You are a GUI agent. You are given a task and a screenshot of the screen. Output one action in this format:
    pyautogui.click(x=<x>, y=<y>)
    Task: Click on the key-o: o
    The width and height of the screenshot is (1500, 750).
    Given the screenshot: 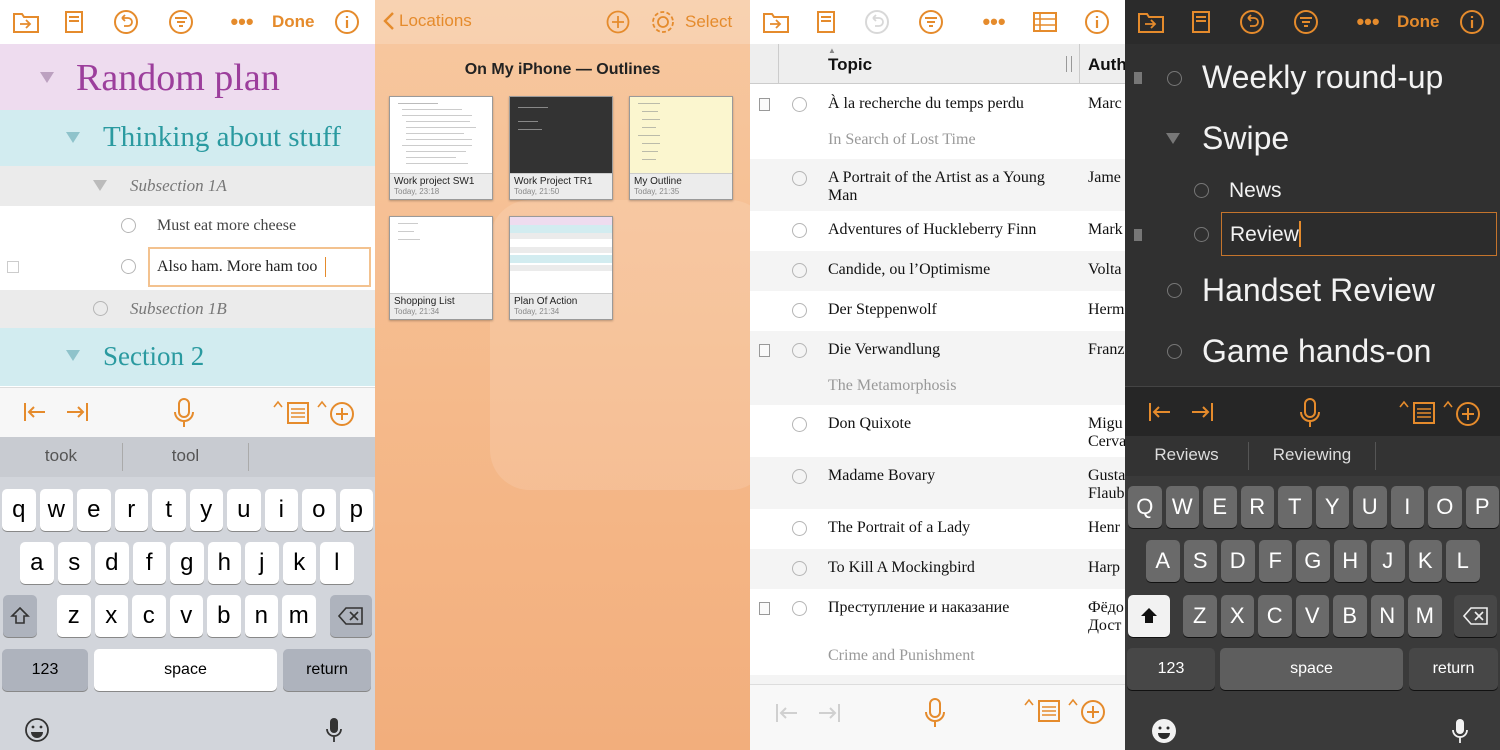 What is the action you would take?
    pyautogui.click(x=319, y=510)
    